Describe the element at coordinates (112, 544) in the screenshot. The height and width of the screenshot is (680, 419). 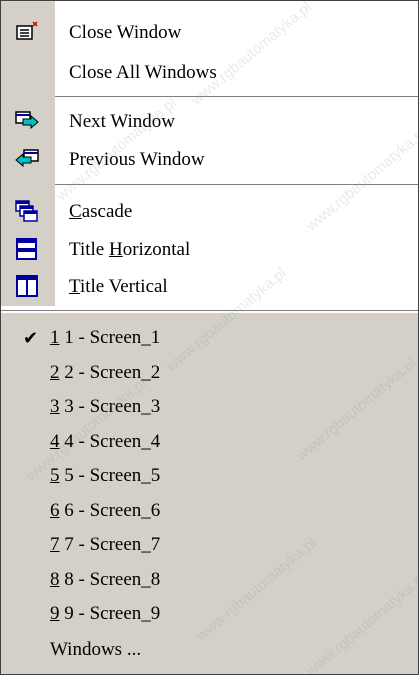
I see `window-title: 7 - Screen_7` at that location.